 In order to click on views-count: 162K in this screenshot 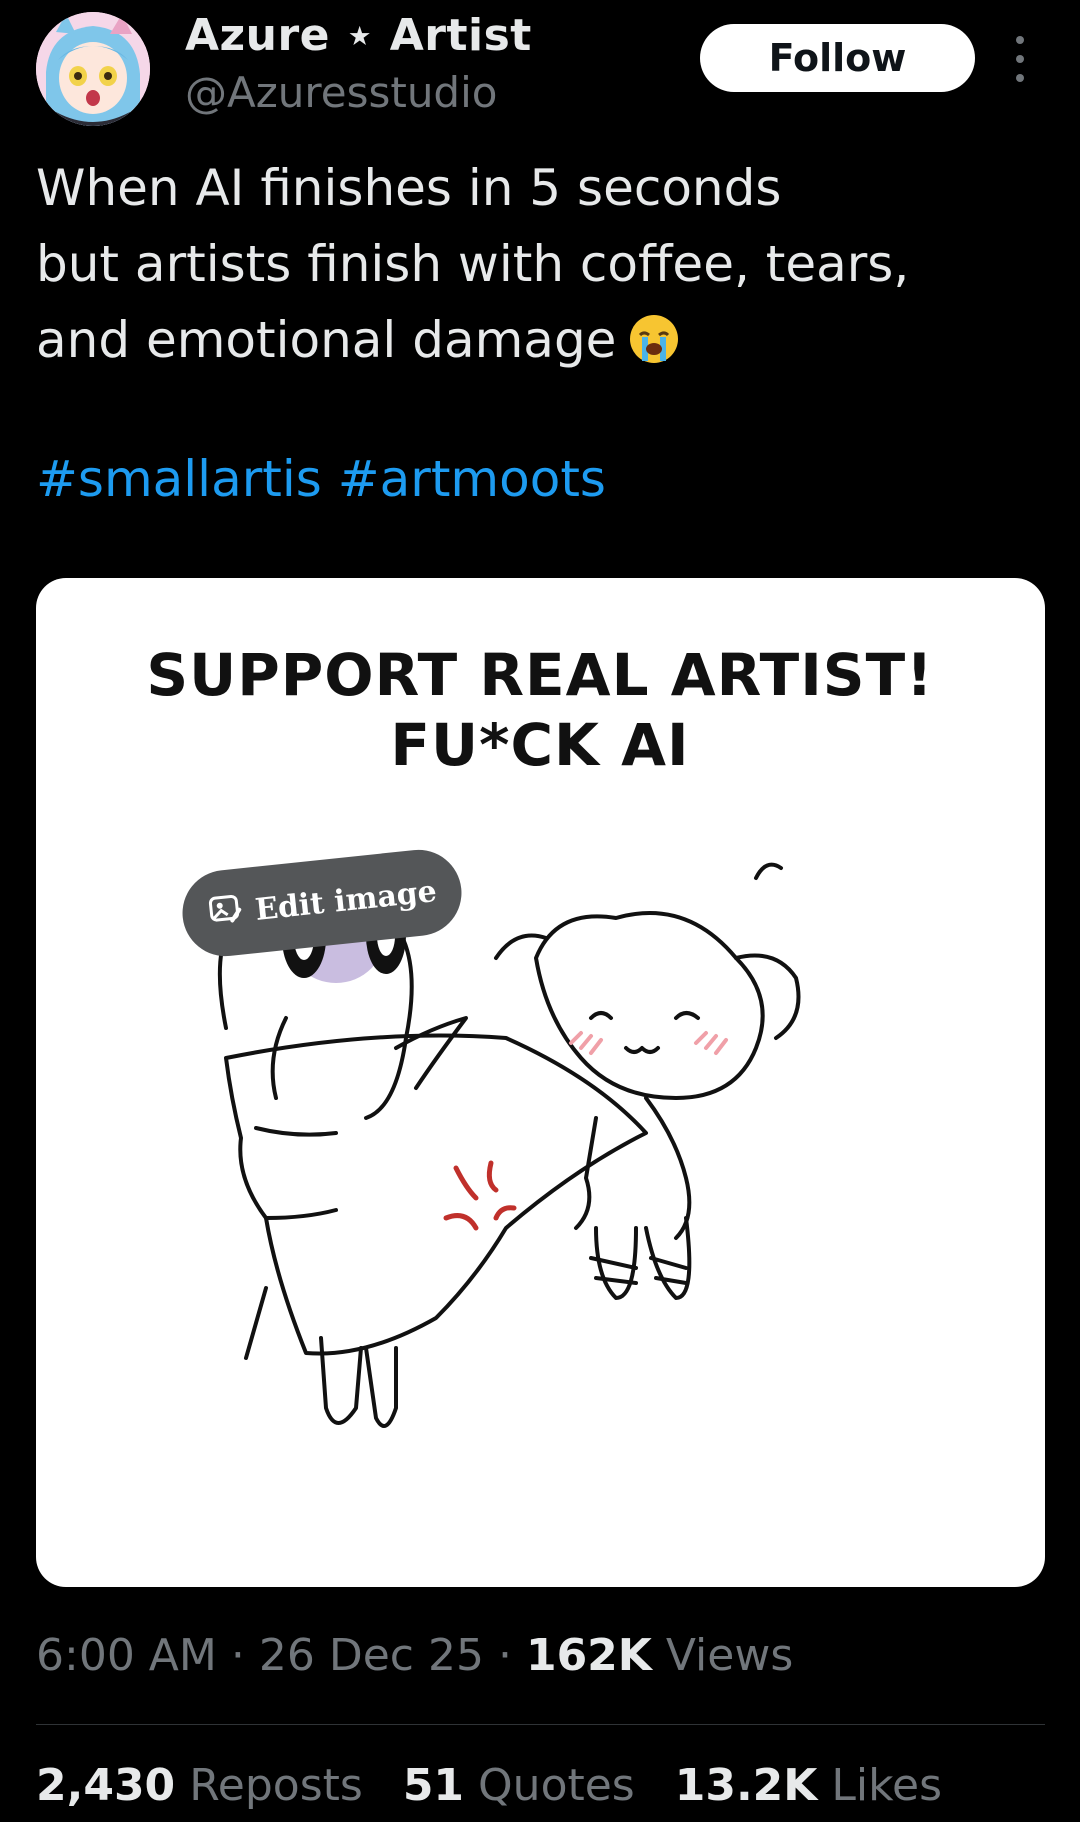, I will do `click(588, 1655)`.